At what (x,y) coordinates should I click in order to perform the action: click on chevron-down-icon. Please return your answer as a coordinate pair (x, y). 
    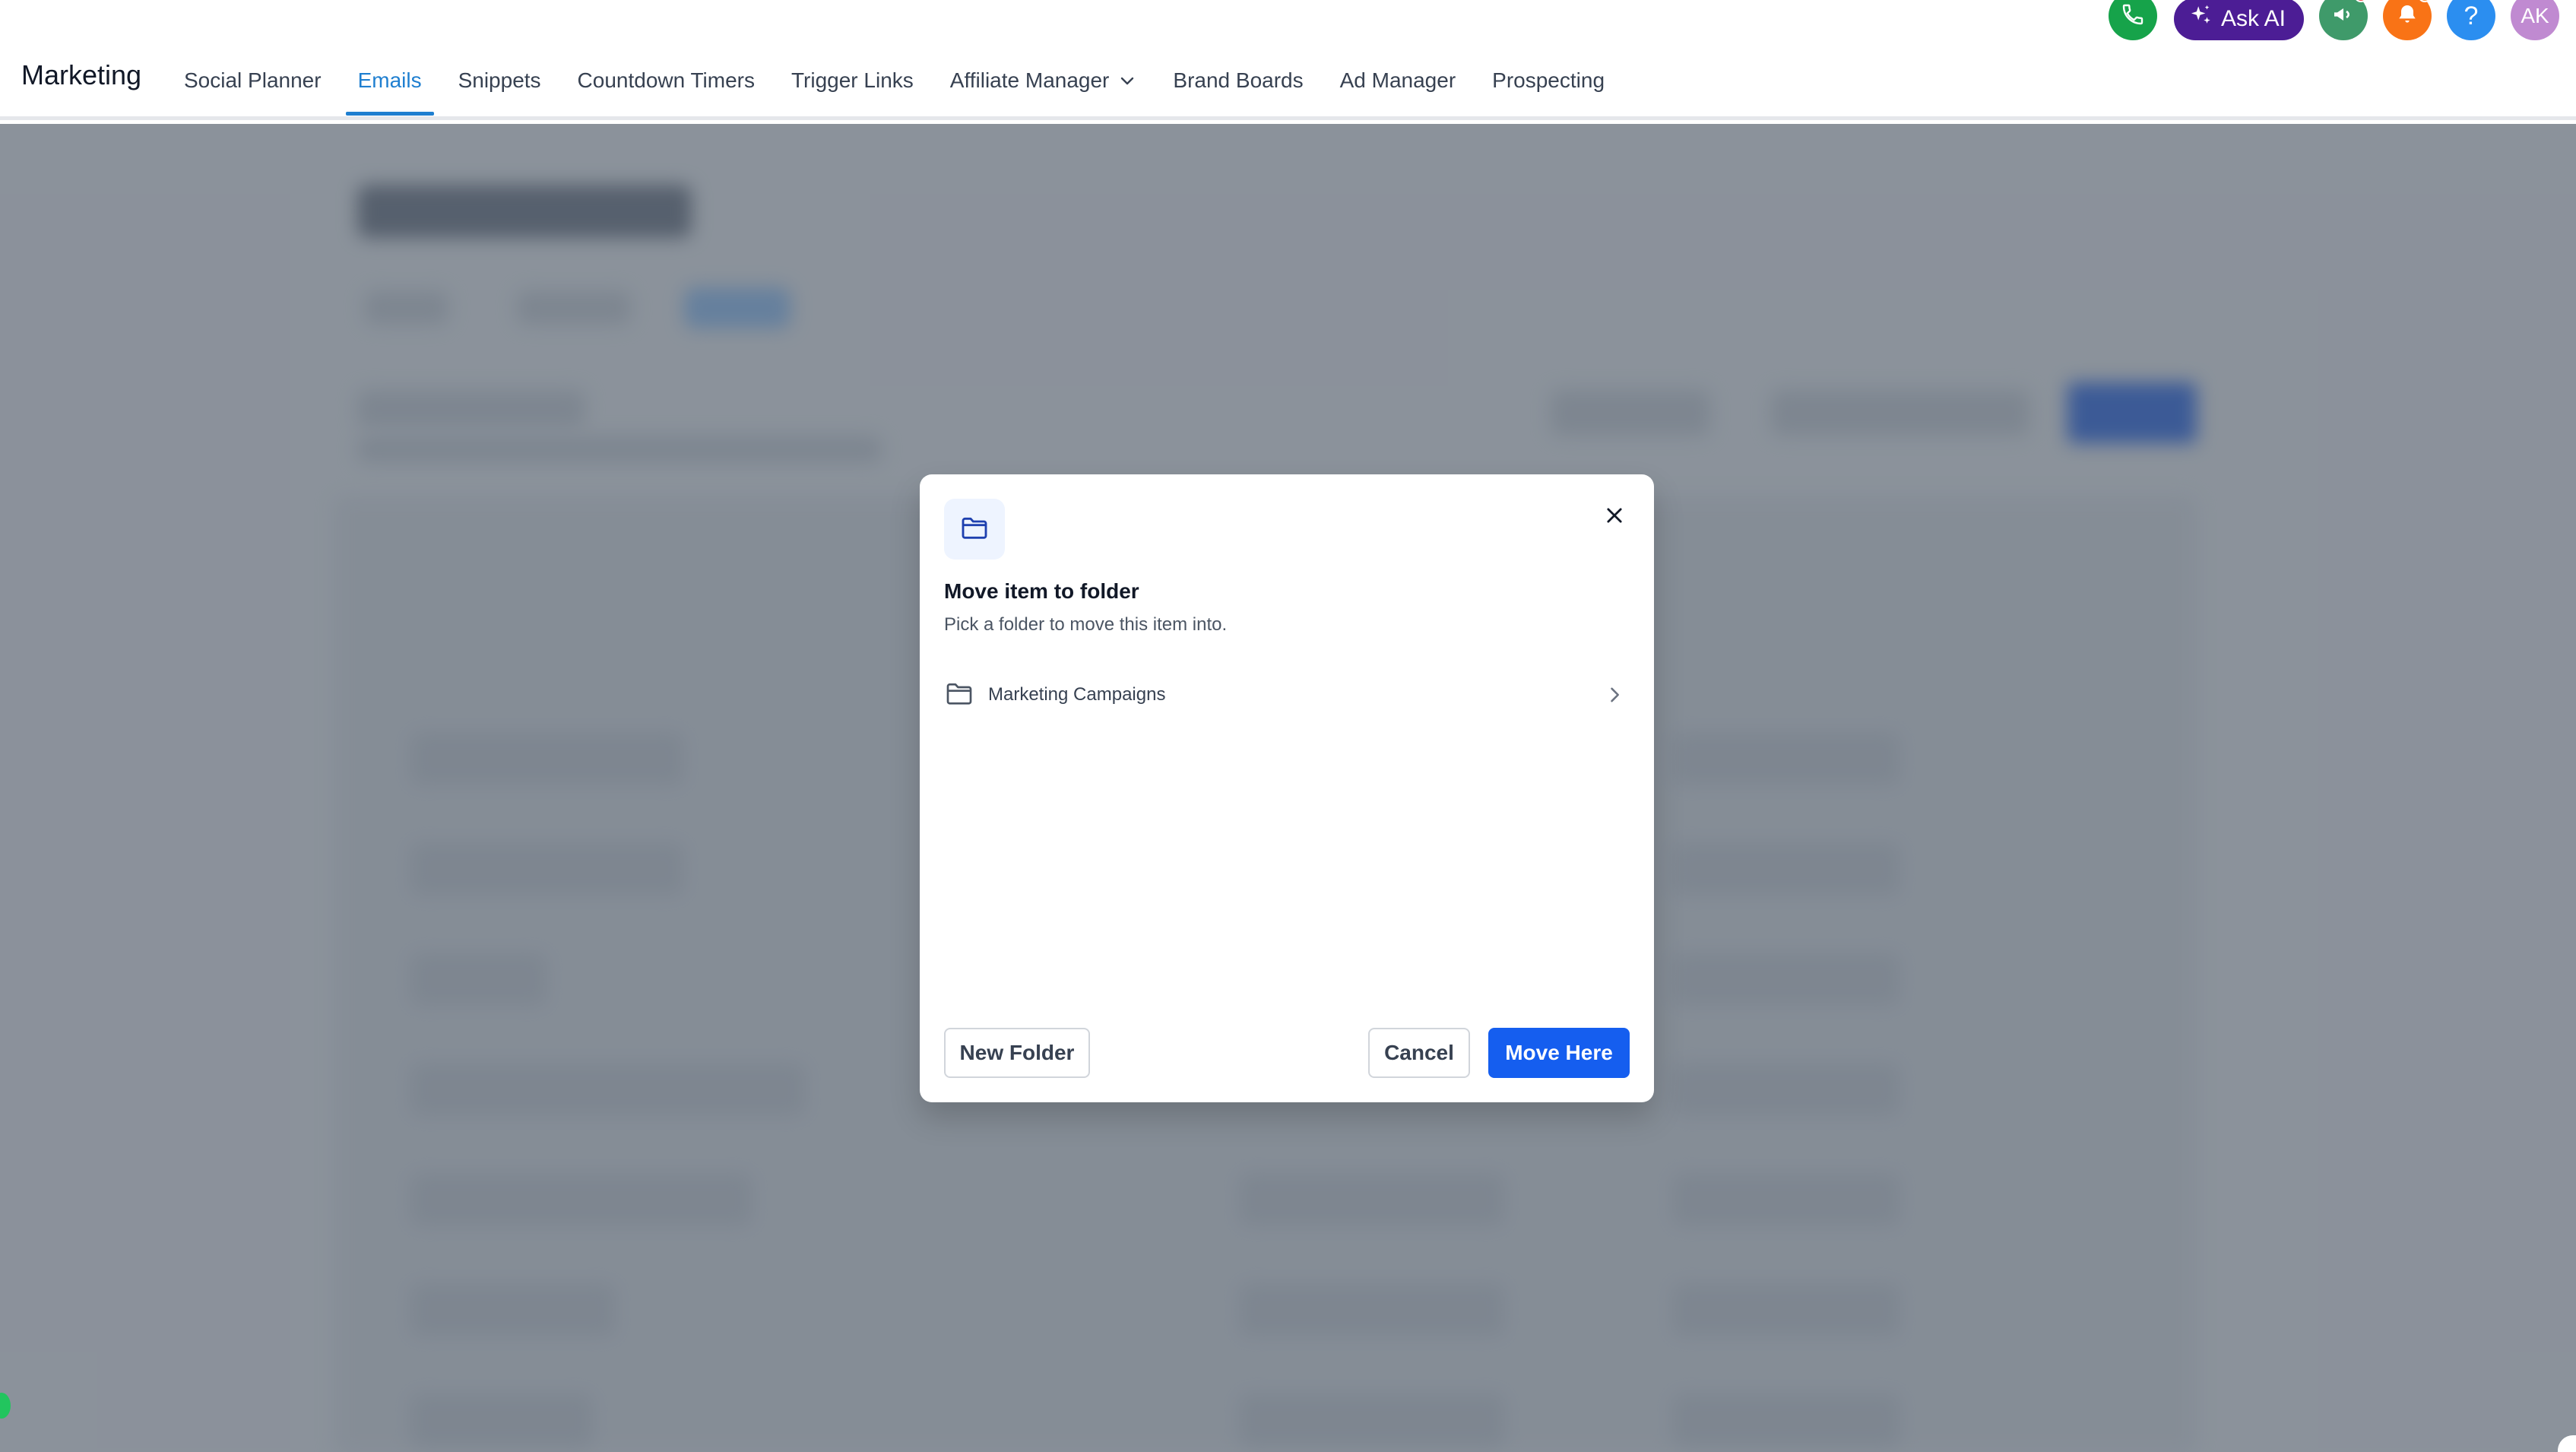
    Looking at the image, I should click on (1127, 80).